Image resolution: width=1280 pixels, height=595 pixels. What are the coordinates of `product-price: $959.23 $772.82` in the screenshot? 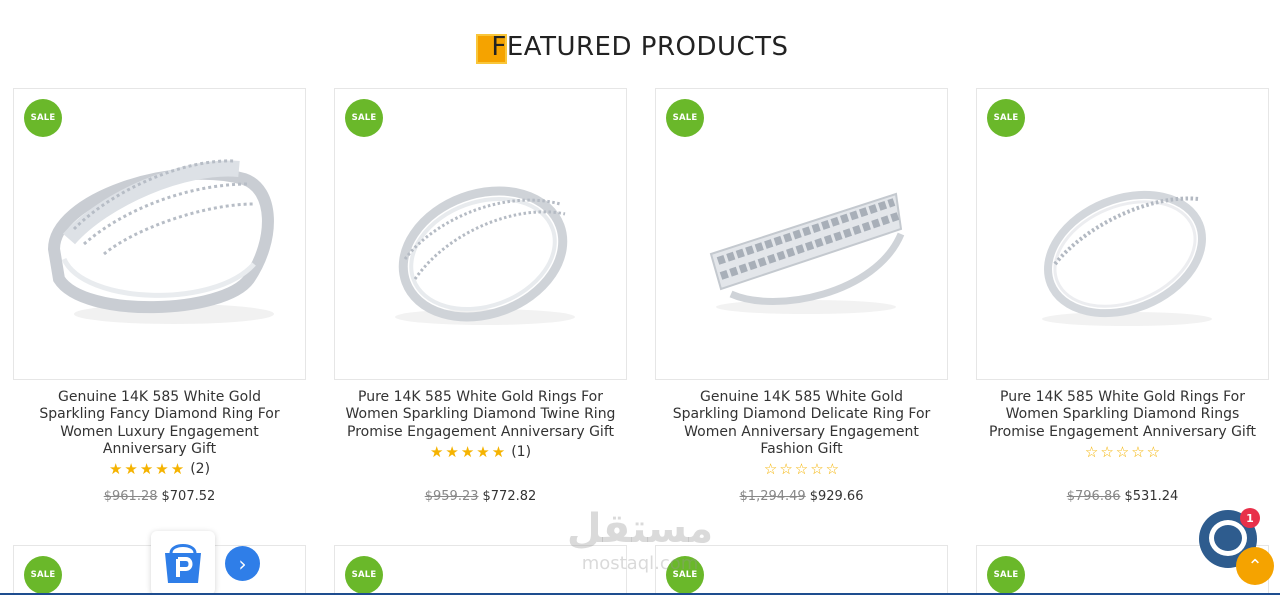 It's located at (480, 496).